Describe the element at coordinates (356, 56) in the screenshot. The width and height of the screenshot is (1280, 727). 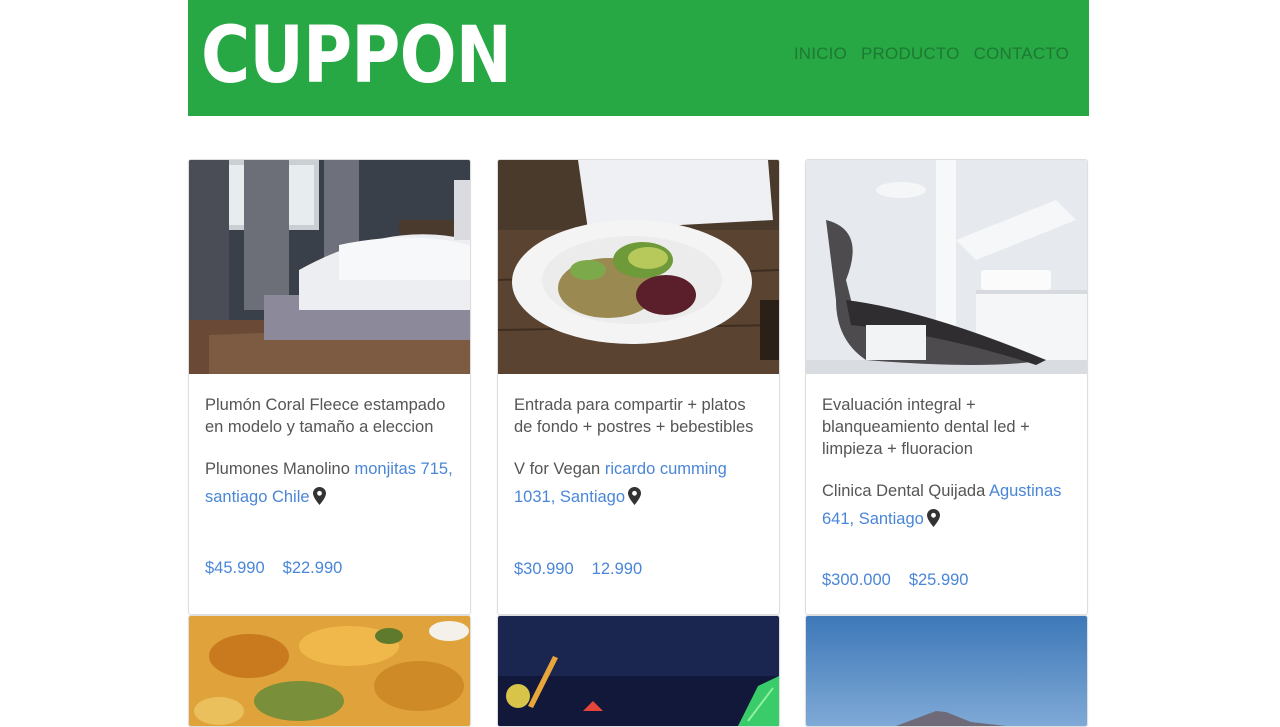
I see `brand-logo: CUPPON` at that location.